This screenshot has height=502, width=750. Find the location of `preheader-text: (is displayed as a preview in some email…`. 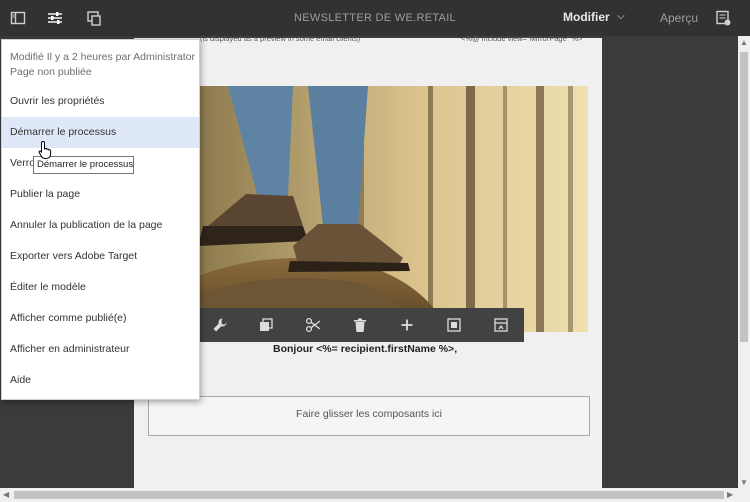

preheader-text: (is displayed as a preview in some email… is located at coordinates (280, 38).